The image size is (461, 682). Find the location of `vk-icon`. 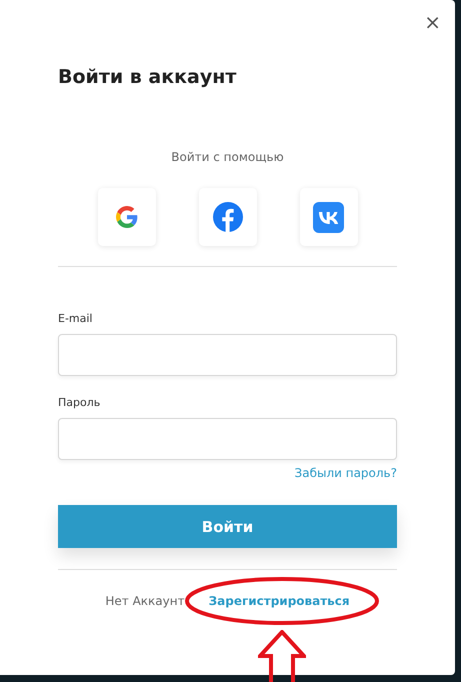

vk-icon is located at coordinates (328, 217).